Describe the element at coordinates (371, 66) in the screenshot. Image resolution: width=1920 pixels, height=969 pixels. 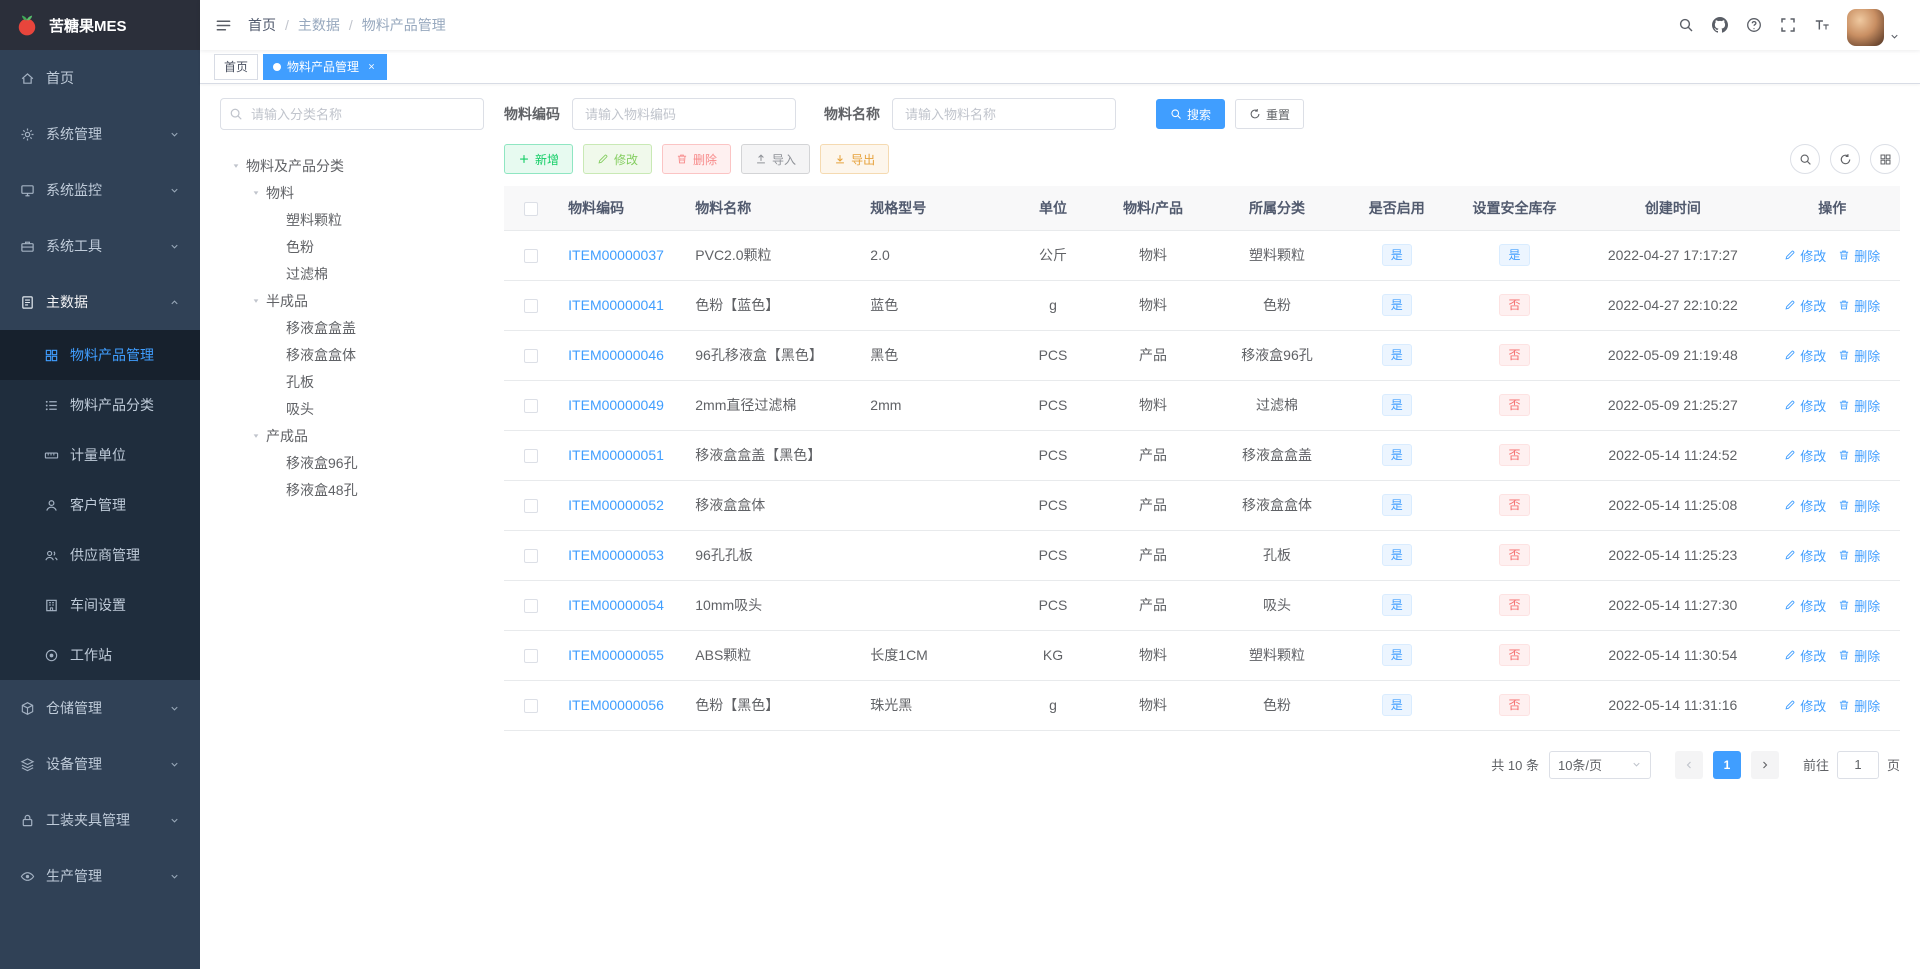
I see `close-icon` at that location.